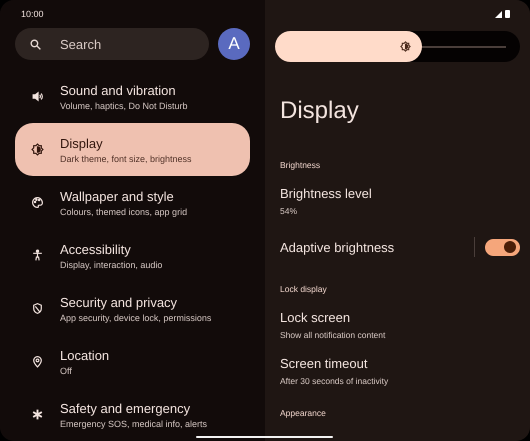 The height and width of the screenshot is (441, 530). What do you see at coordinates (37, 202) in the screenshot?
I see `palette-icon` at bounding box center [37, 202].